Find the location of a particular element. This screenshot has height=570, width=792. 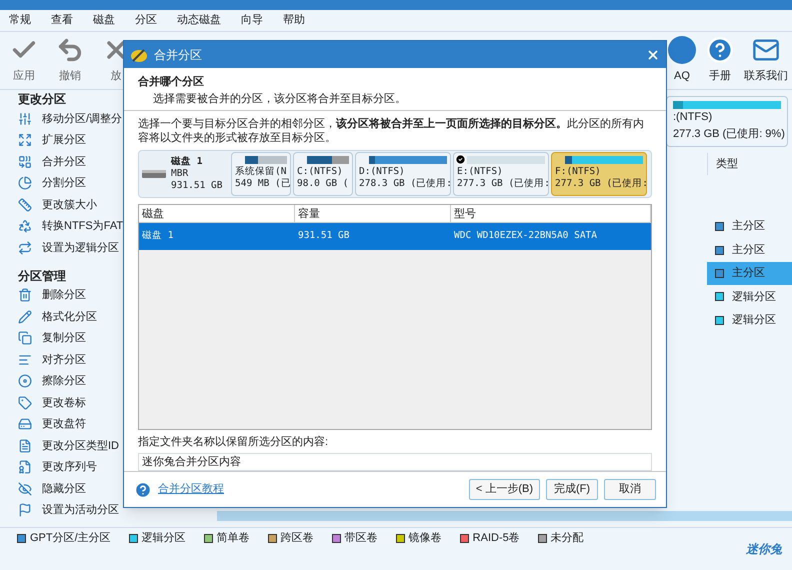

menu-item: 动态磁盘 is located at coordinates (199, 20).